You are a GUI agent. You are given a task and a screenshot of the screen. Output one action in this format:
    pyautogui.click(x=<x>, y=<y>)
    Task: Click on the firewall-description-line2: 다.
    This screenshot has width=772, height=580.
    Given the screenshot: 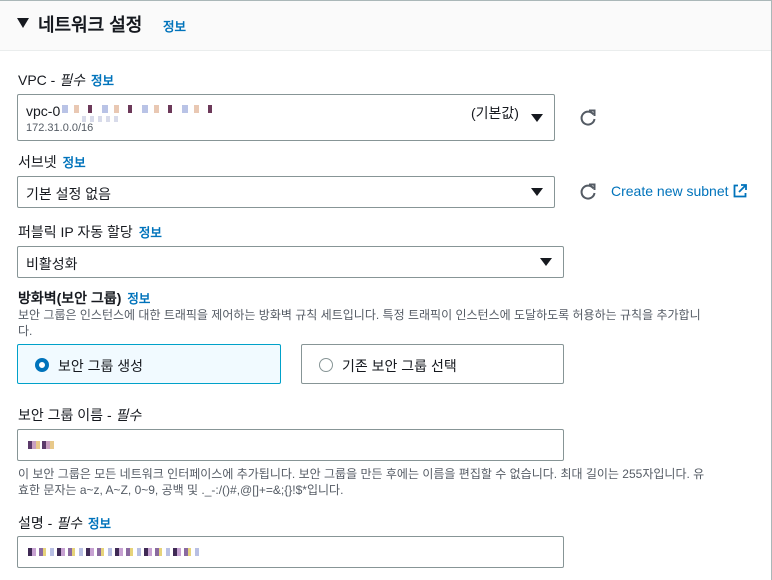 What is the action you would take?
    pyautogui.click(x=25, y=331)
    